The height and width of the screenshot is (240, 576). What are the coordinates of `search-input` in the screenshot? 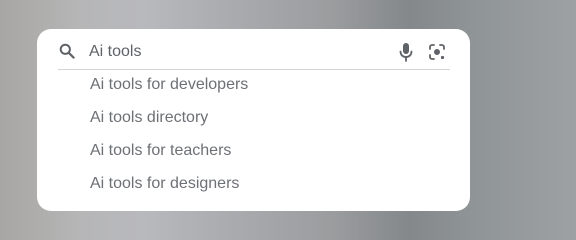 It's located at (234, 52).